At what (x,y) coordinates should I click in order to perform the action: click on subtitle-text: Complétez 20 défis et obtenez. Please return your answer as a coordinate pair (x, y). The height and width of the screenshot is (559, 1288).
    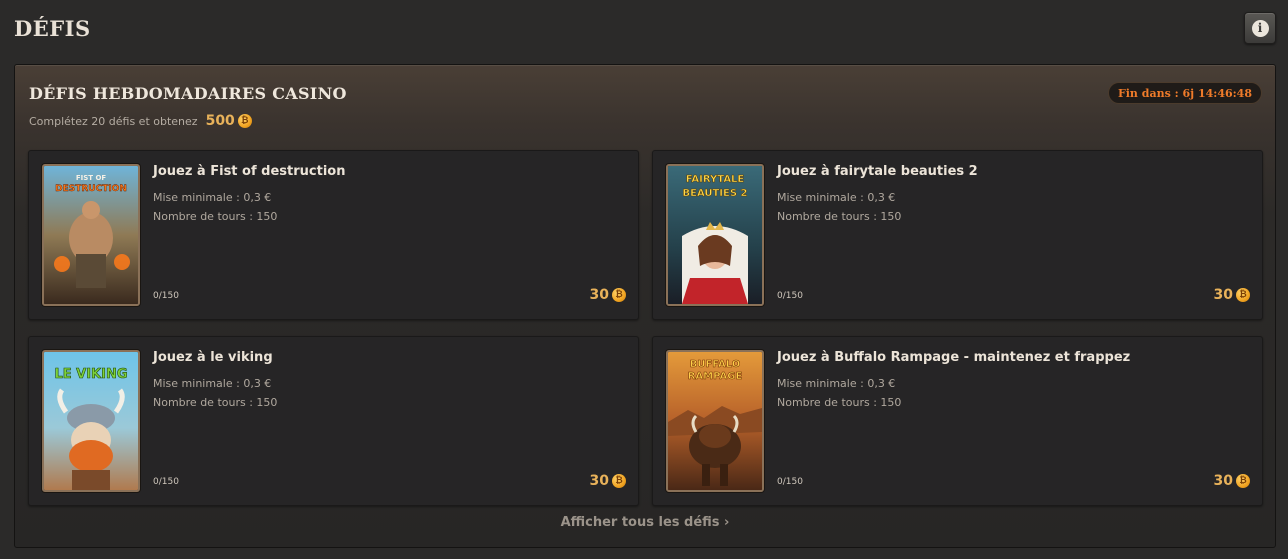
    Looking at the image, I should click on (113, 121).